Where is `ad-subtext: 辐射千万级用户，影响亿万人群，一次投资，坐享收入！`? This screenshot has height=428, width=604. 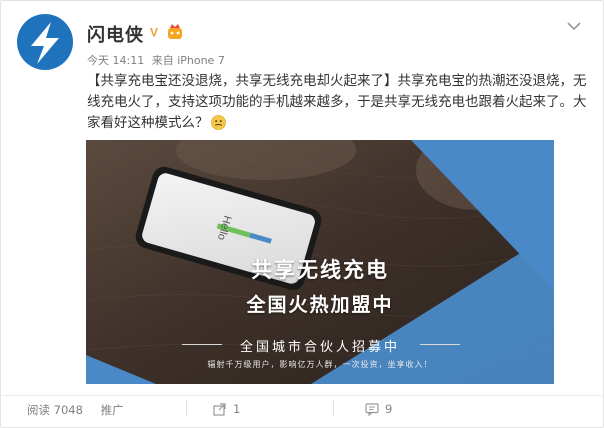 ad-subtext: 辐射千万级用户，影响亿万人群，一次投资，坐享收入！ is located at coordinates (320, 364).